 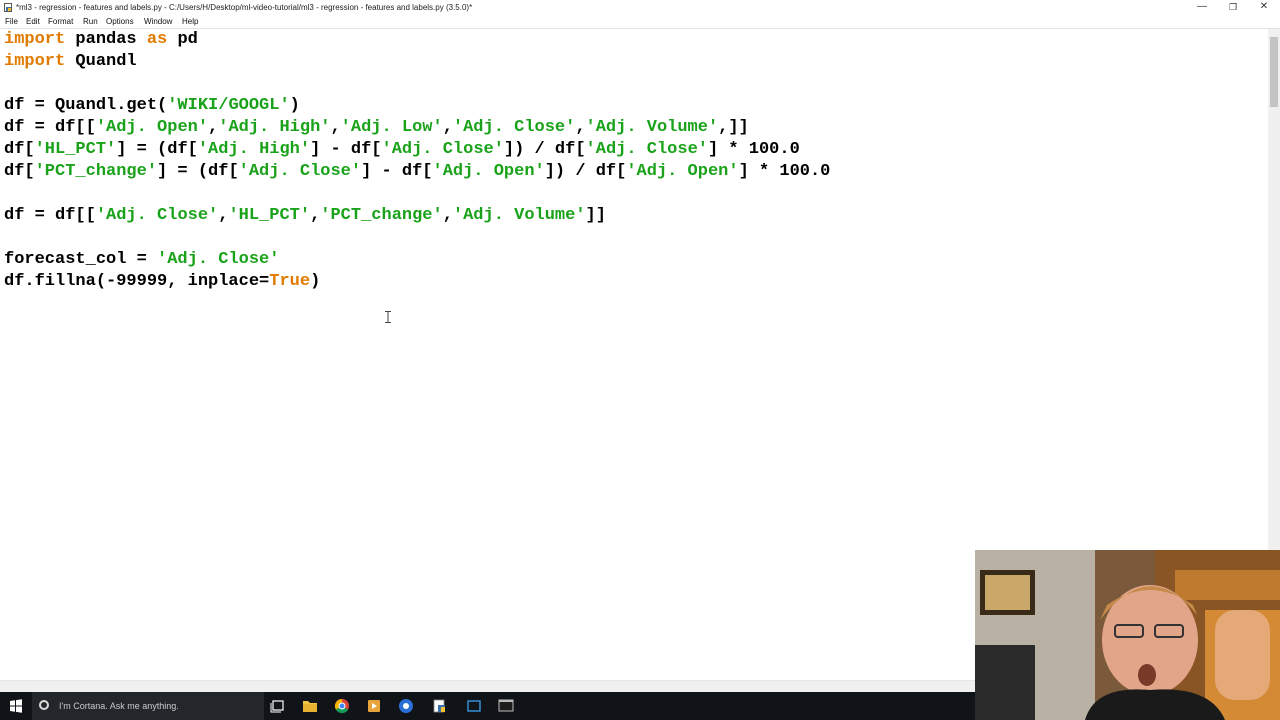 I want to click on code-line: df.fillna(-99999, inplace=True), so click(x=417, y=282).